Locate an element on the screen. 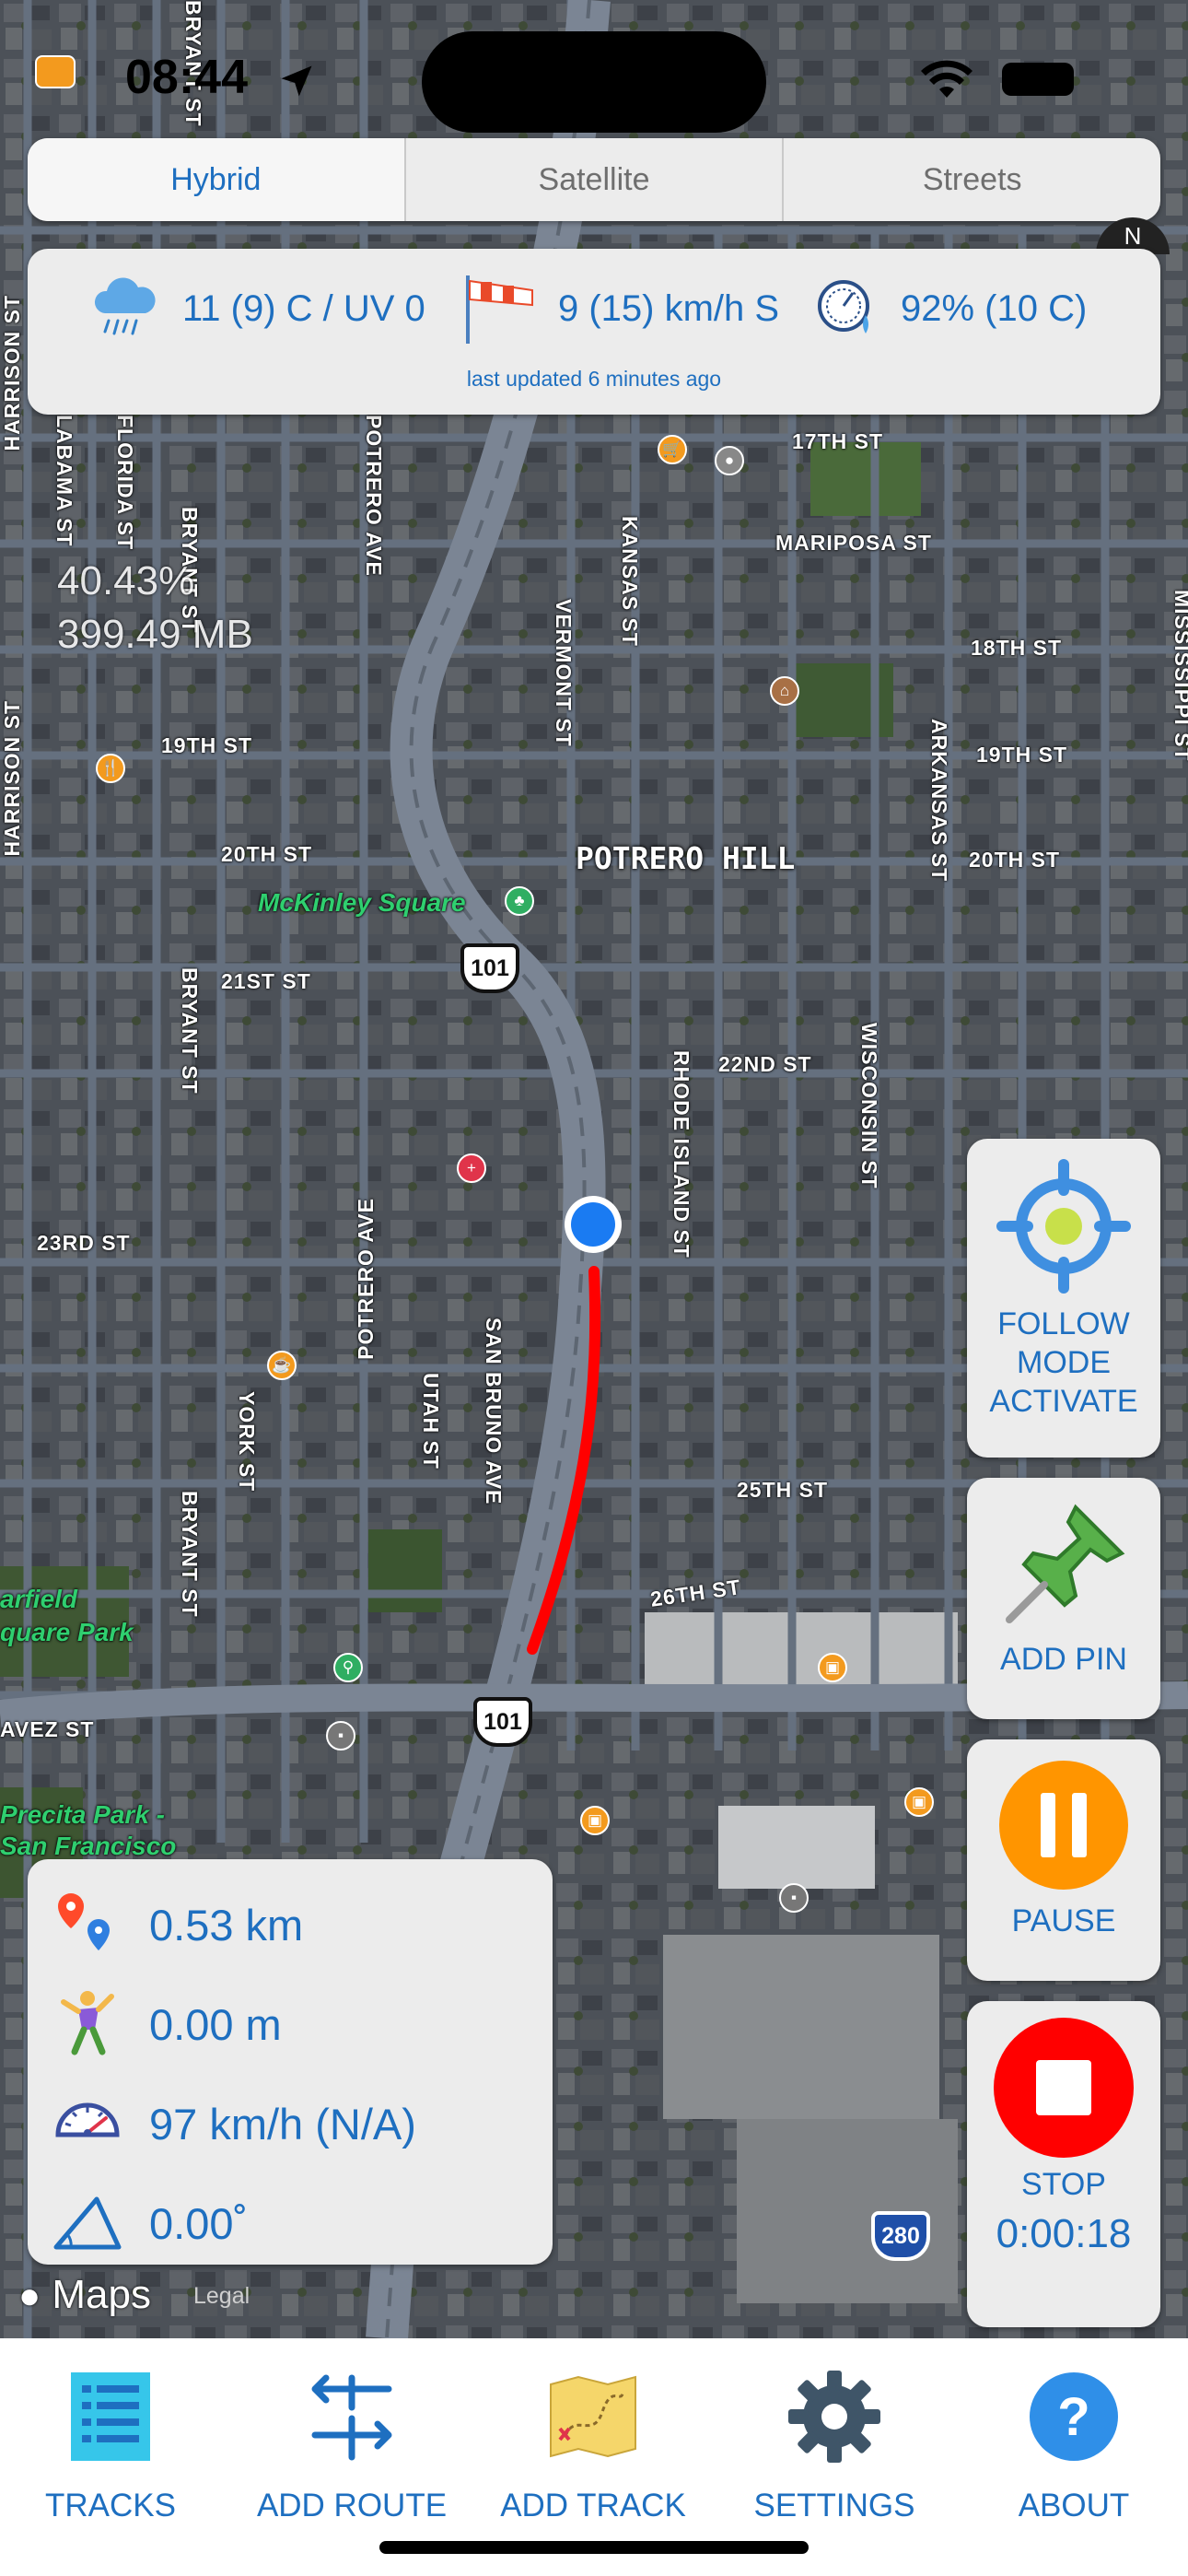  stop-icon is located at coordinates (1064, 2088).